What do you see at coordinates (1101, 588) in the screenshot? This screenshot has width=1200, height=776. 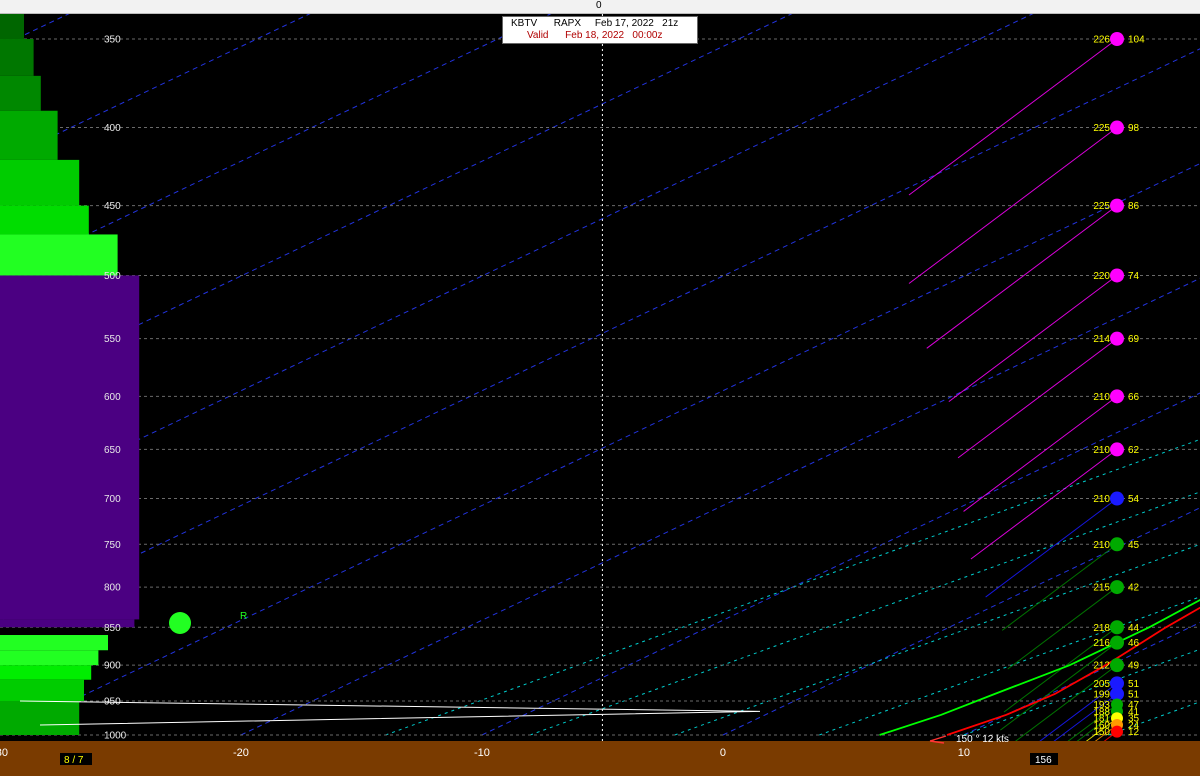 I see `wind-direction-label: 215` at bounding box center [1101, 588].